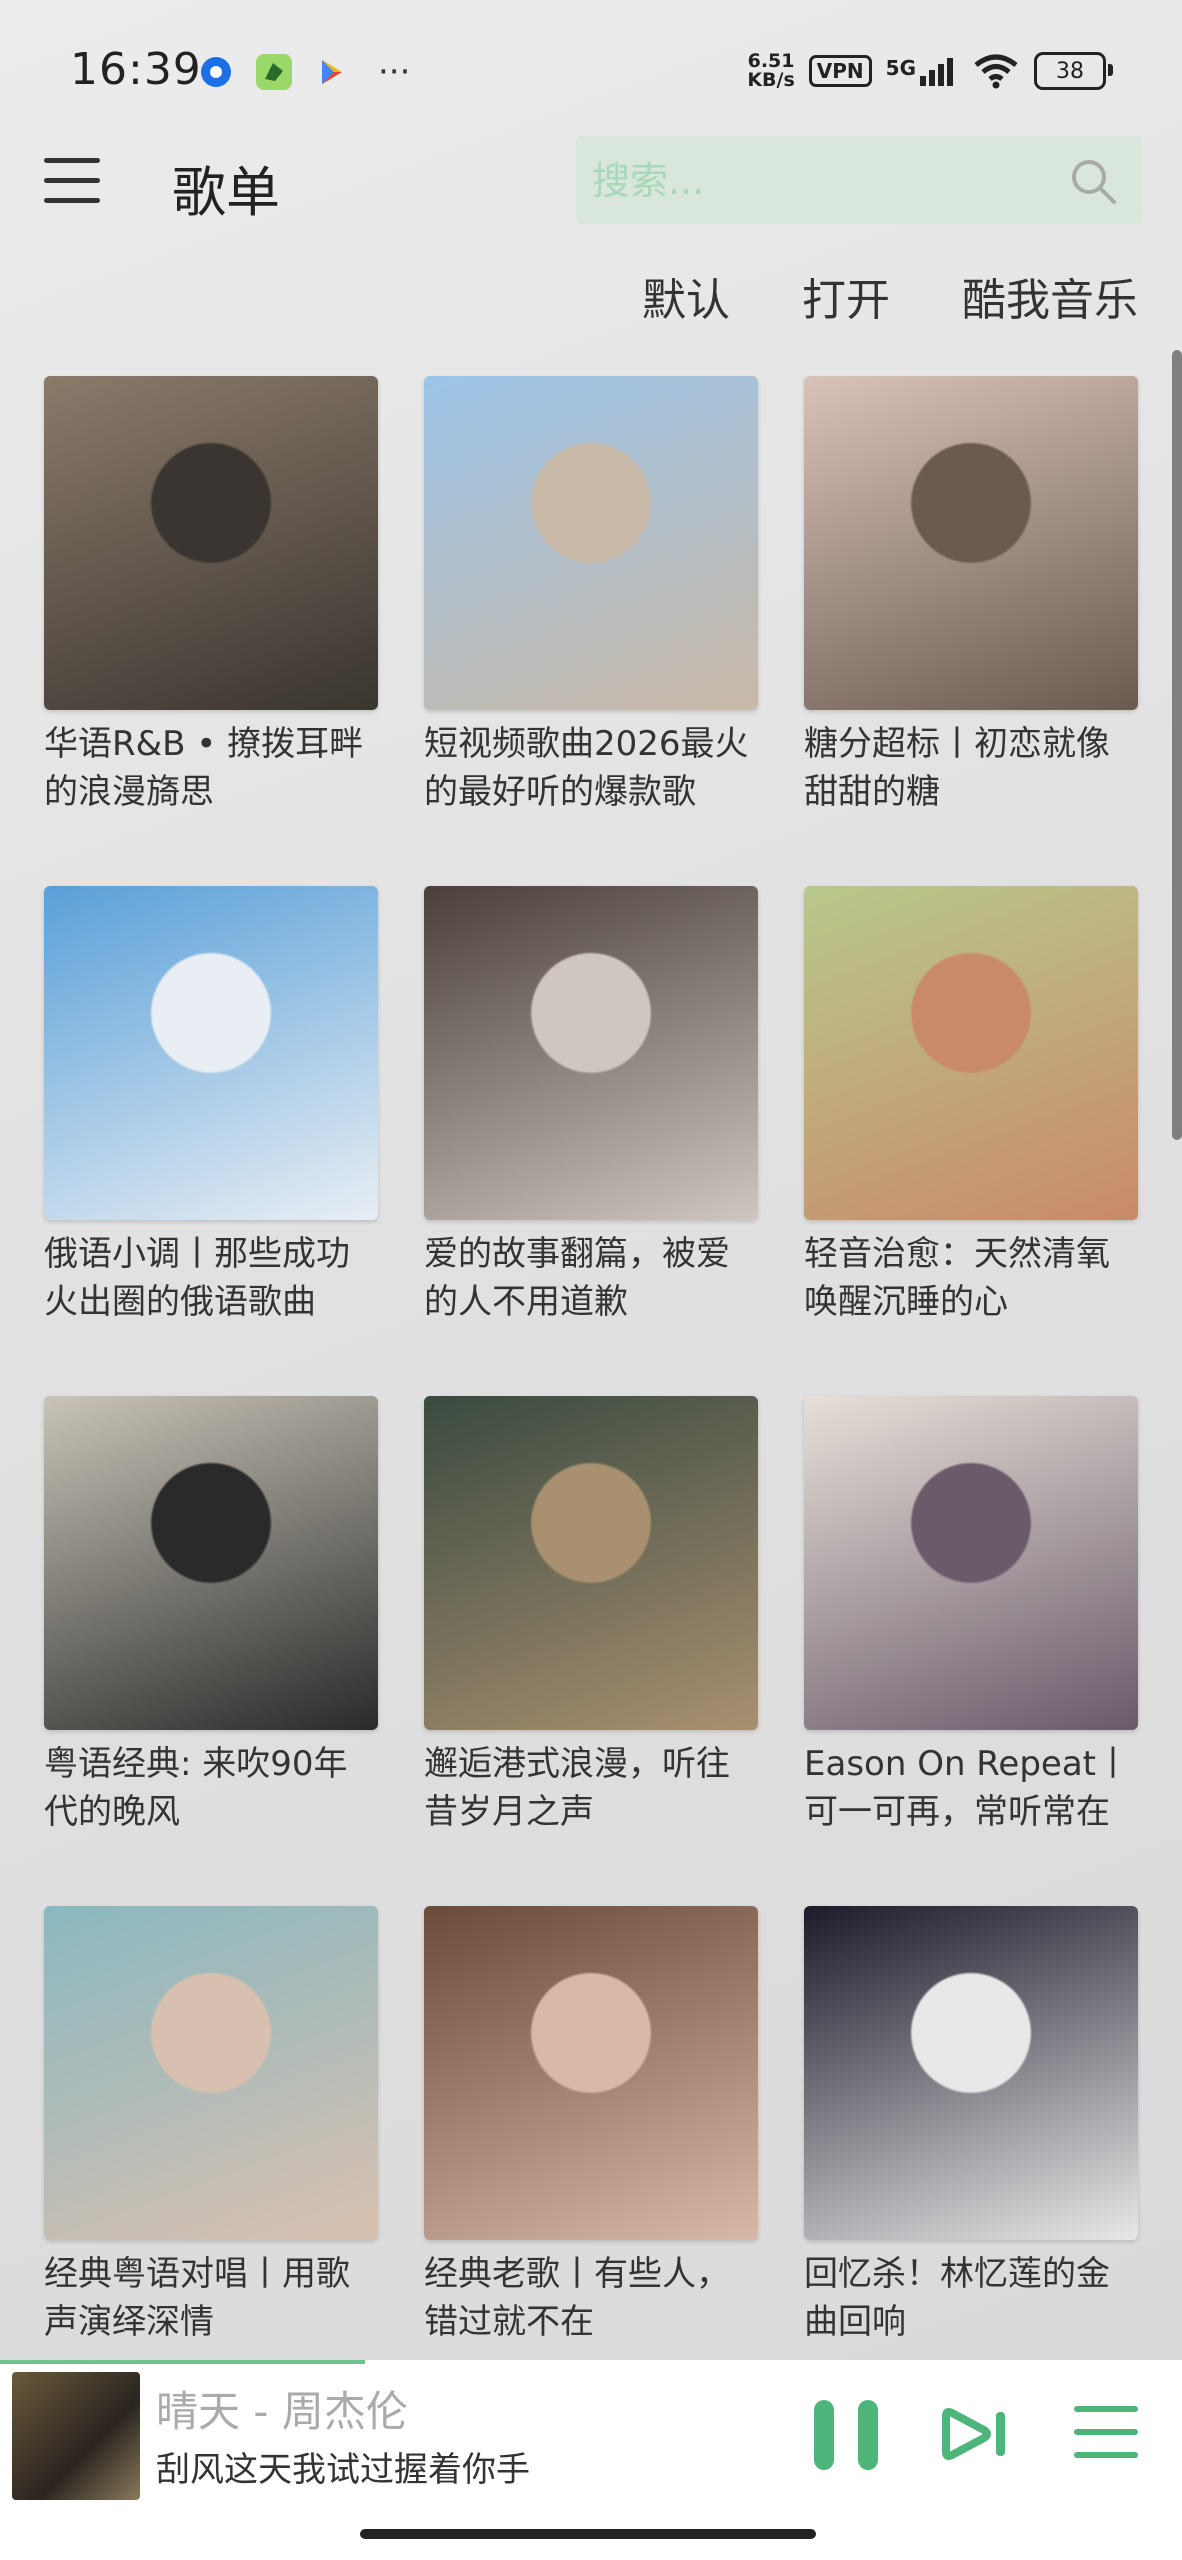 This screenshot has width=1182, height=2560. What do you see at coordinates (1050, 296) in the screenshot?
I see `tab-kuwo-music: 酷我音乐` at bounding box center [1050, 296].